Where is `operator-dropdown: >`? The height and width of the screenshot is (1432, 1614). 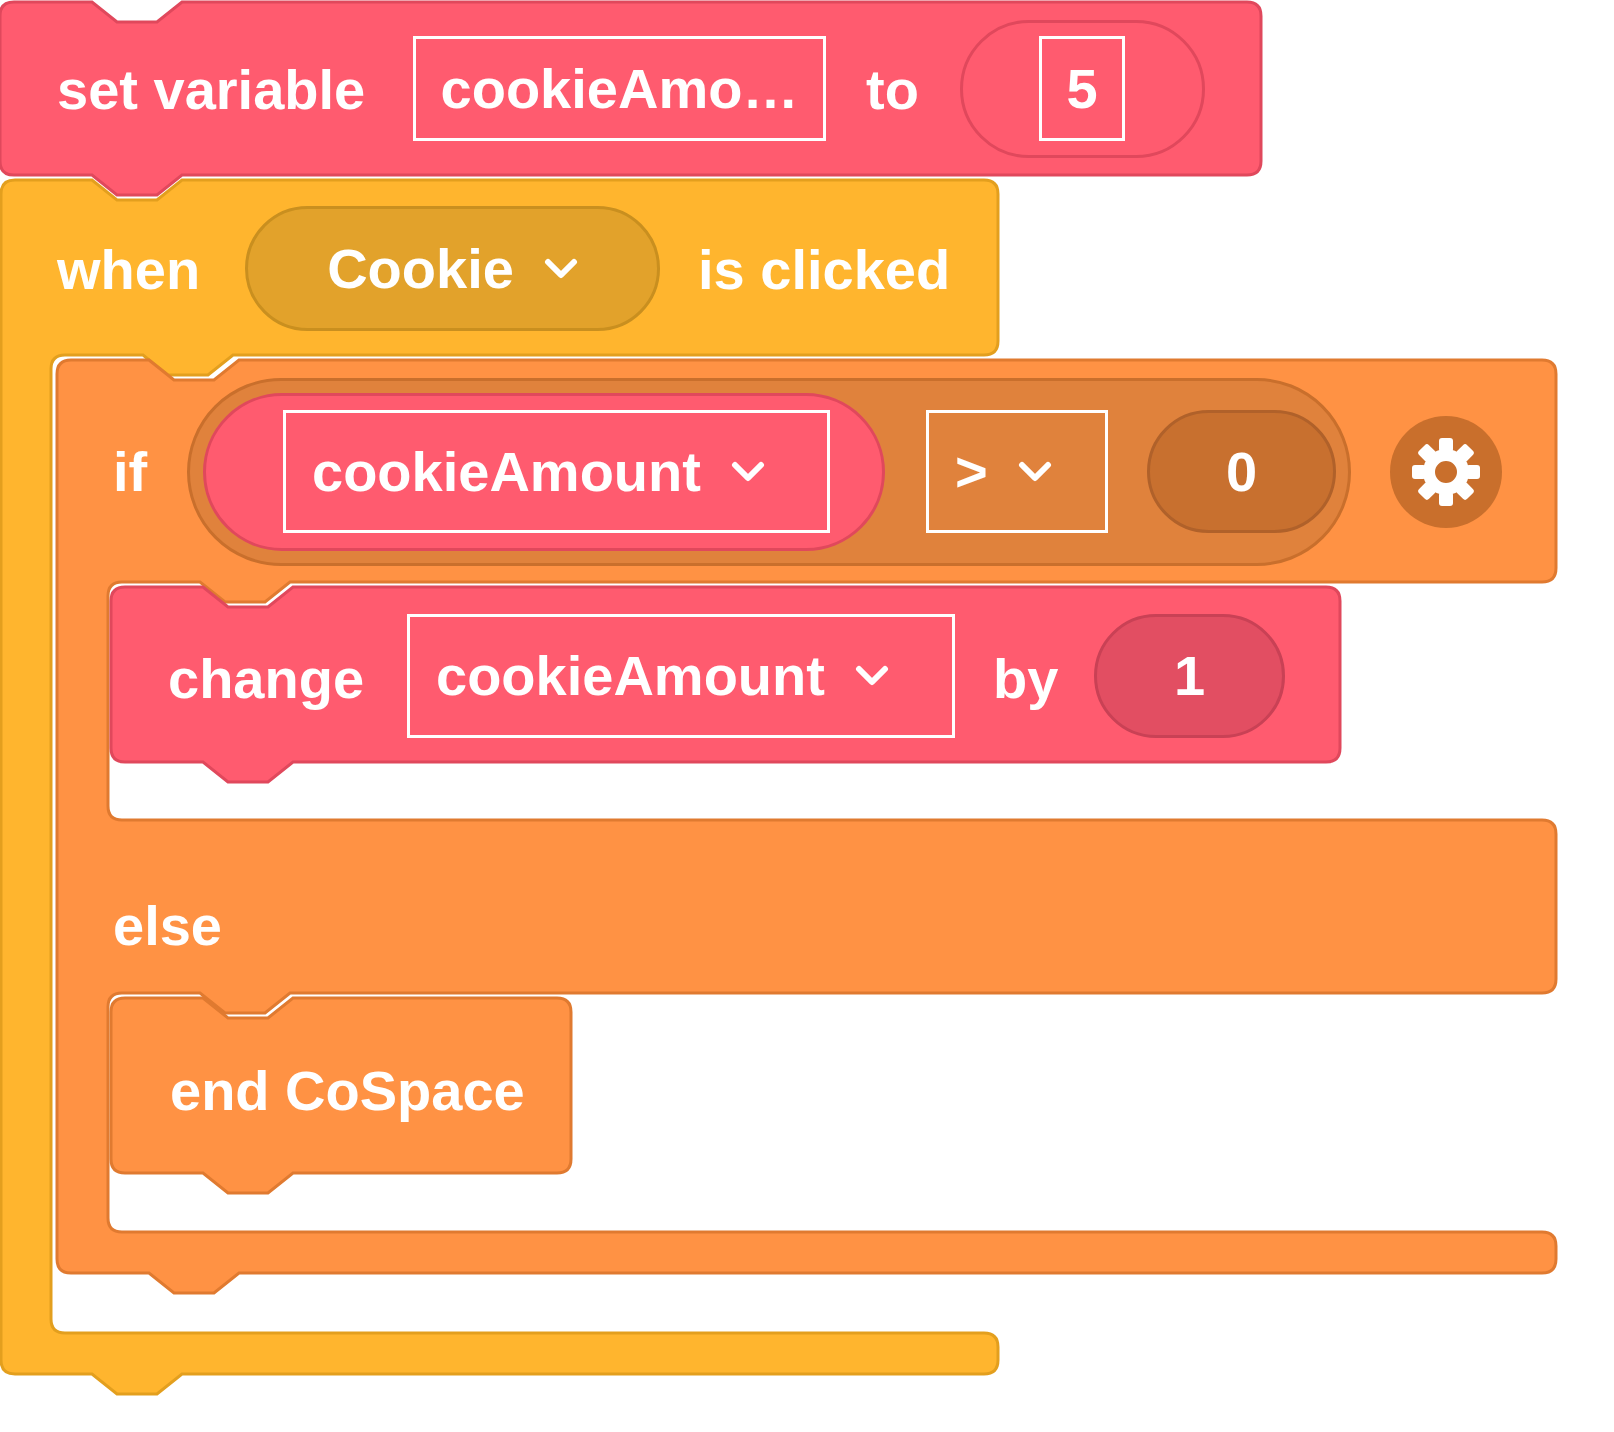
operator-dropdown: > is located at coordinates (1017, 471).